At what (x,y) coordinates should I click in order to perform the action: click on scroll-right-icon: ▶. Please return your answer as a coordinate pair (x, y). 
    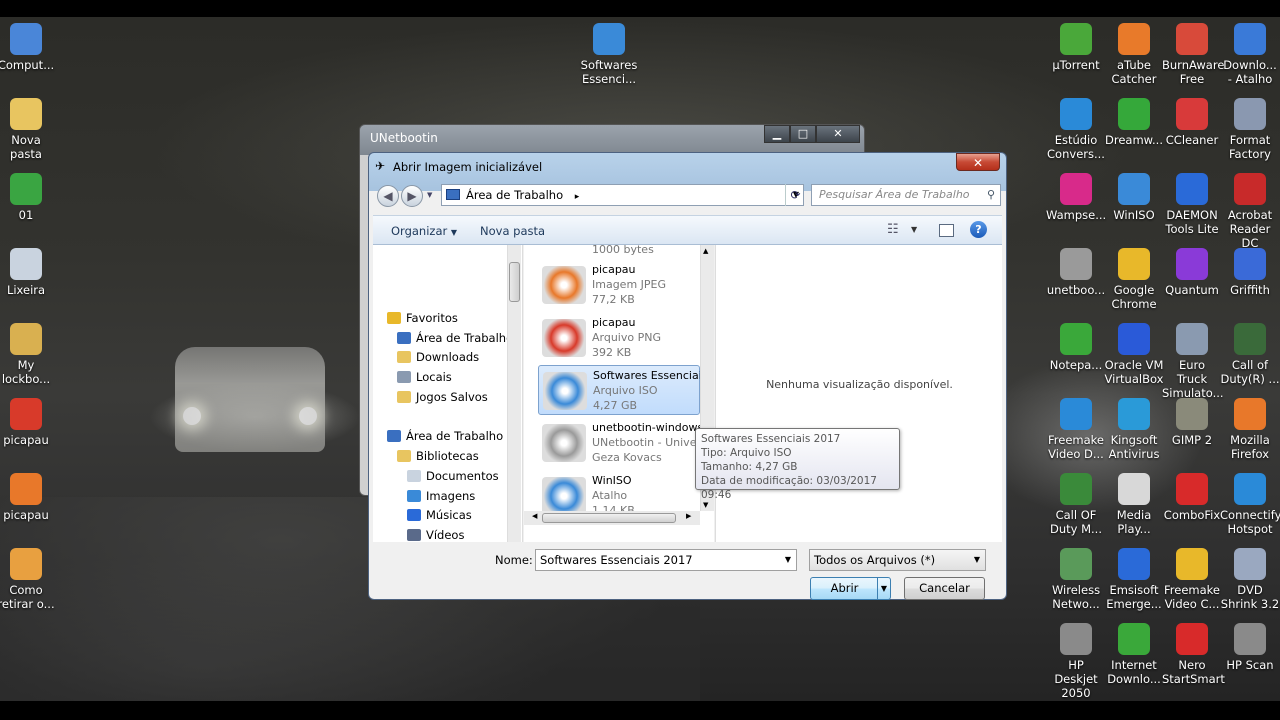
    Looking at the image, I should click on (688, 516).